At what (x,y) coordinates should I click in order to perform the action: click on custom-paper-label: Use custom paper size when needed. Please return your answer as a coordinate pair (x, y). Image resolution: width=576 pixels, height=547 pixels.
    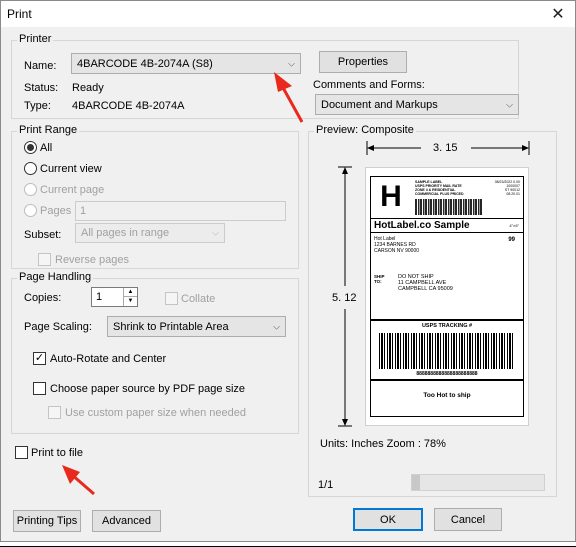
    Looking at the image, I should click on (155, 413).